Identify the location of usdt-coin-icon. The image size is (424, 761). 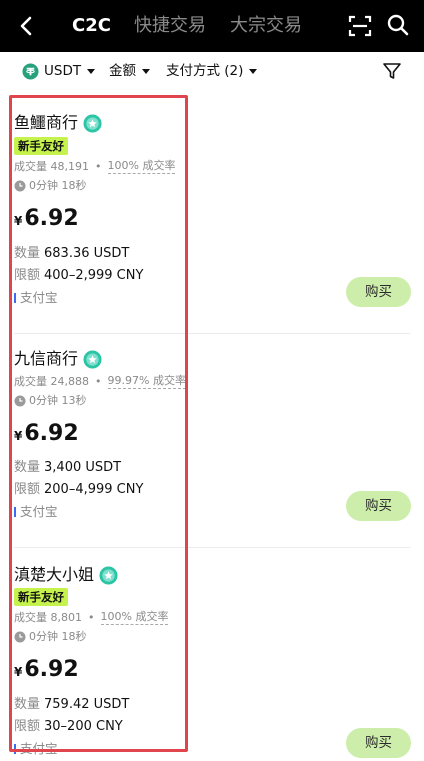
(30, 71).